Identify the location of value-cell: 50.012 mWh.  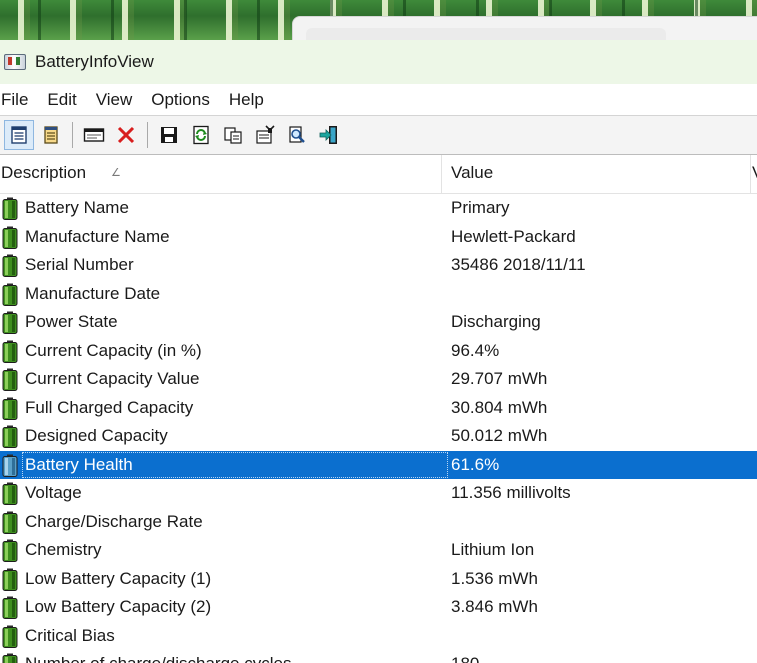
(499, 435).